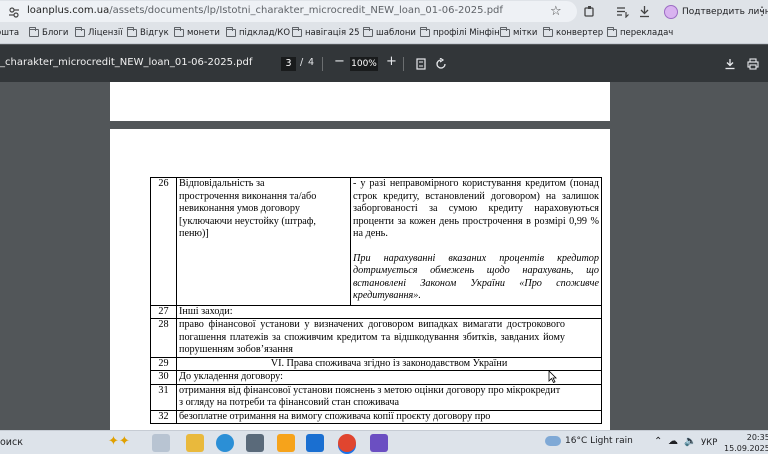 The height and width of the screenshot is (454, 768). I want to click on bookmark-item: перекладач, so click(640, 32).